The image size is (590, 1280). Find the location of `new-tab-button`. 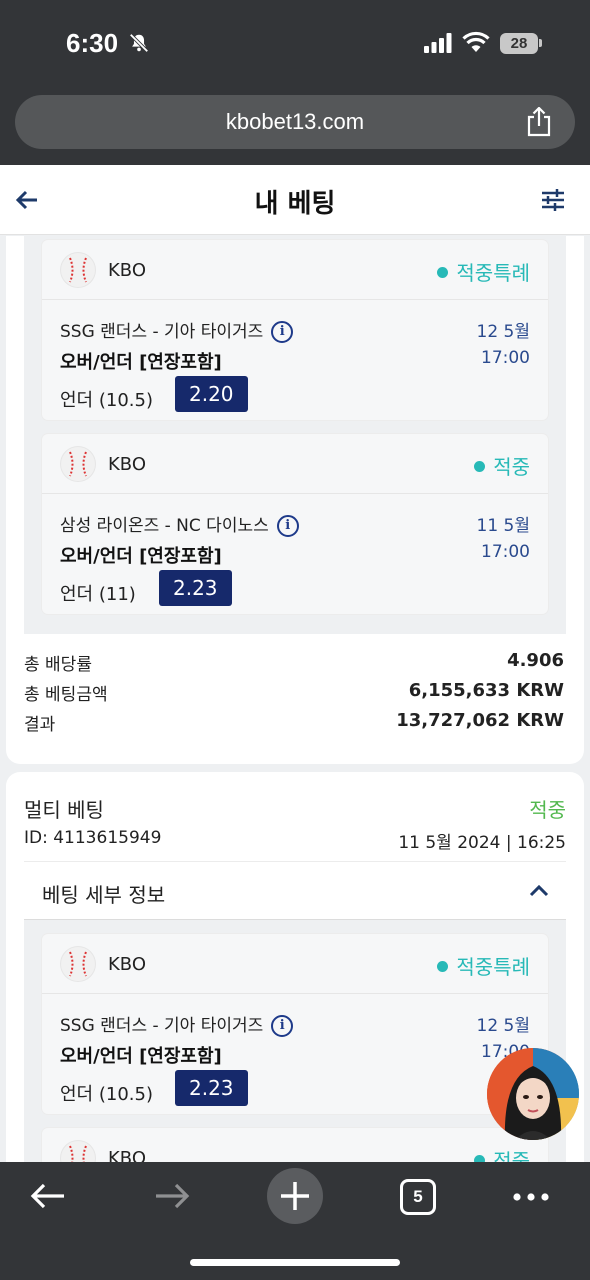

new-tab-button is located at coordinates (295, 1196).